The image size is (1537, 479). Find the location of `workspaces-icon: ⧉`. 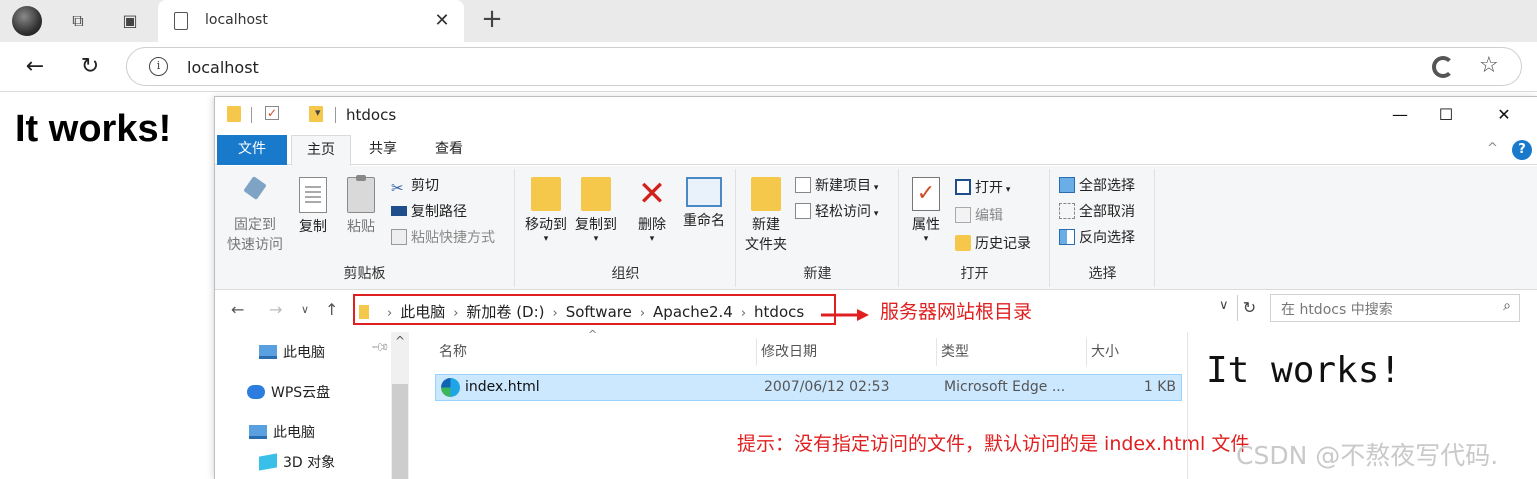

workspaces-icon: ⧉ is located at coordinates (78, 21).